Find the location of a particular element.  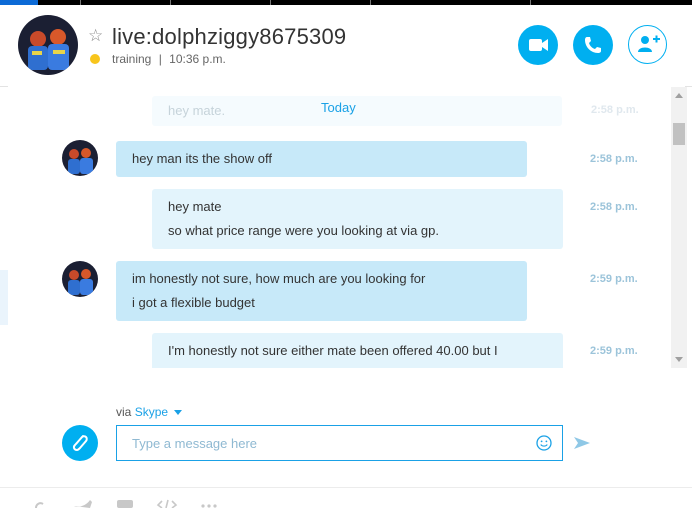

message-composer is located at coordinates (339, 443).